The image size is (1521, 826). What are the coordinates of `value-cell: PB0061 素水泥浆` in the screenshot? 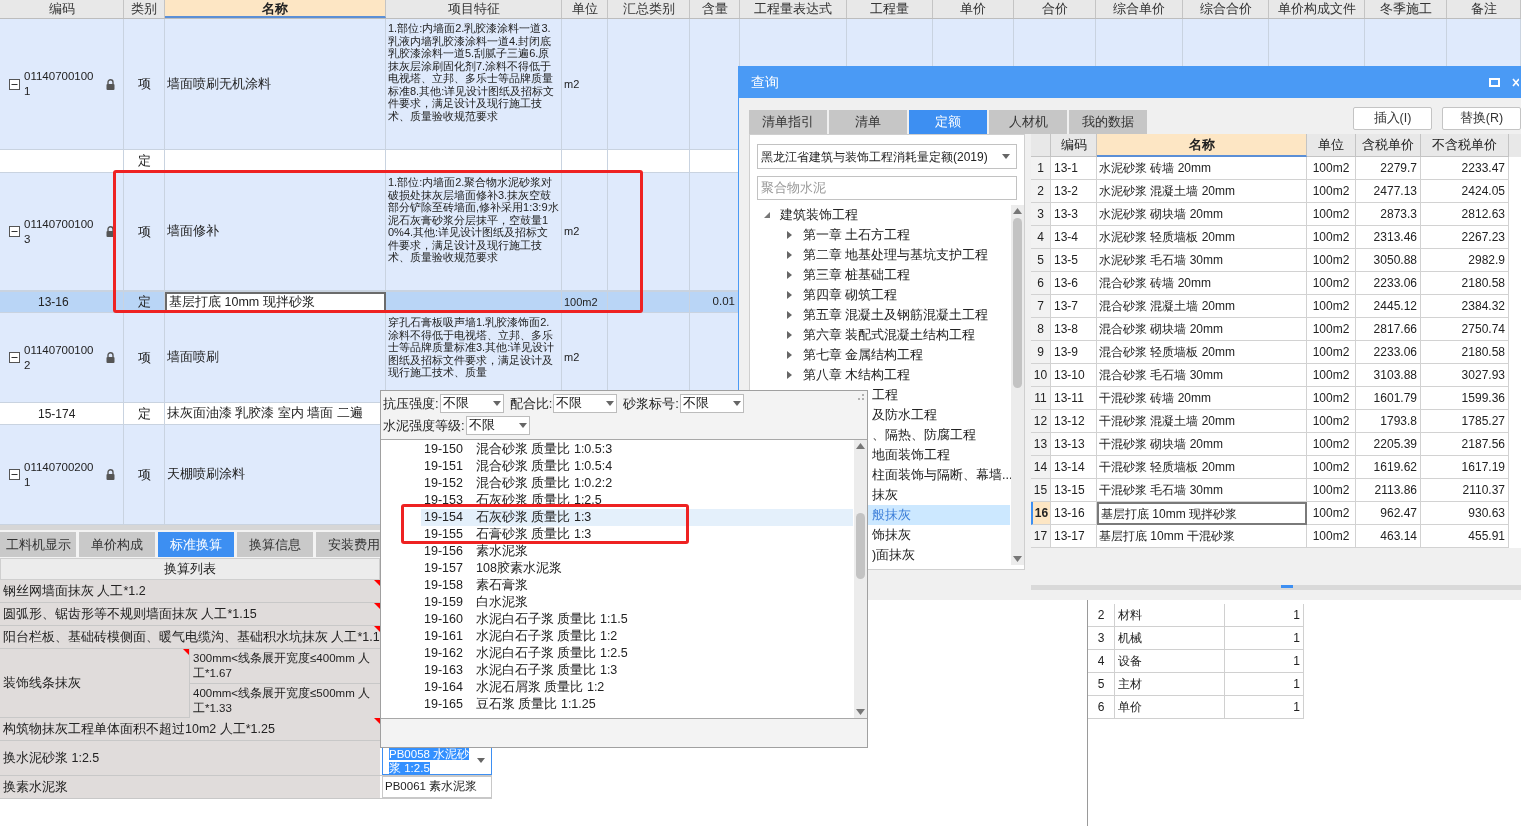 It's located at (437, 787).